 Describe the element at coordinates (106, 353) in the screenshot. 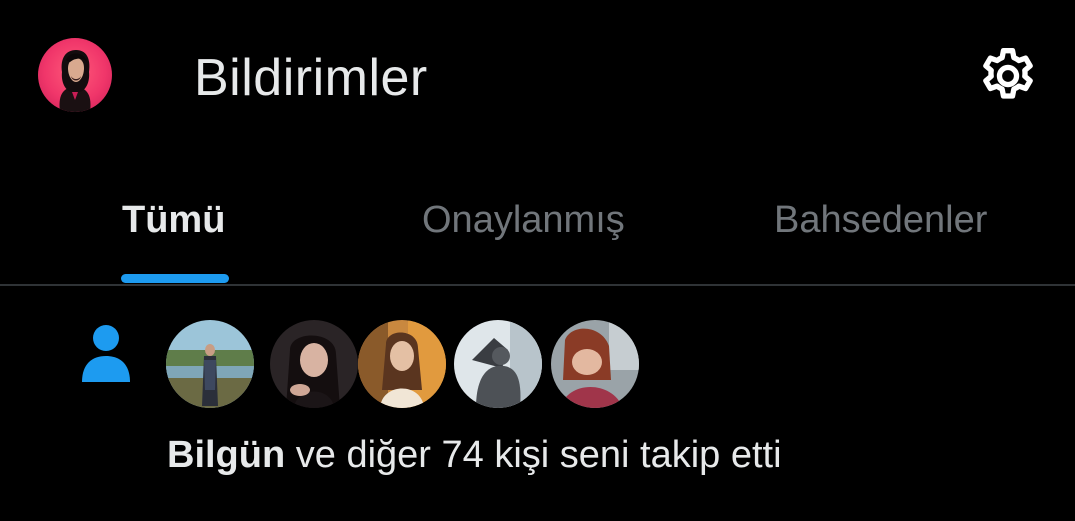

I see `person-icon` at that location.